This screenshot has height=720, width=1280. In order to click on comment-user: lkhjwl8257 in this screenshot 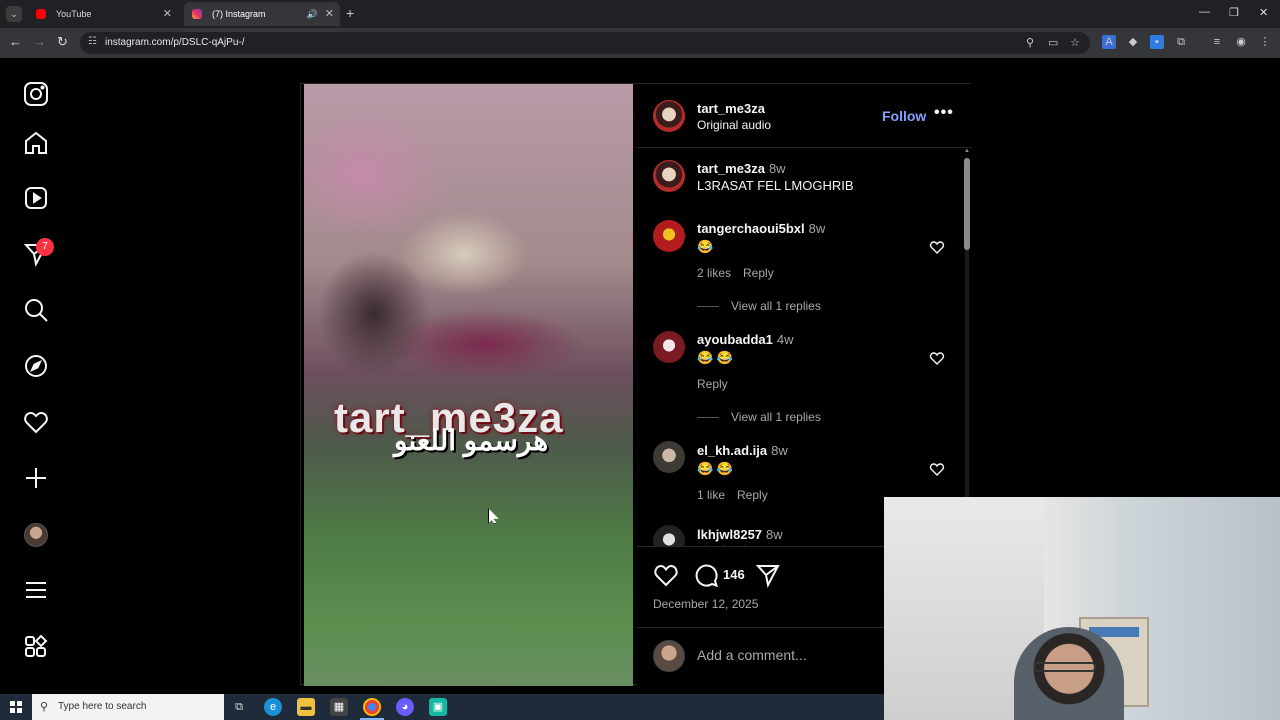, I will do `click(729, 534)`.